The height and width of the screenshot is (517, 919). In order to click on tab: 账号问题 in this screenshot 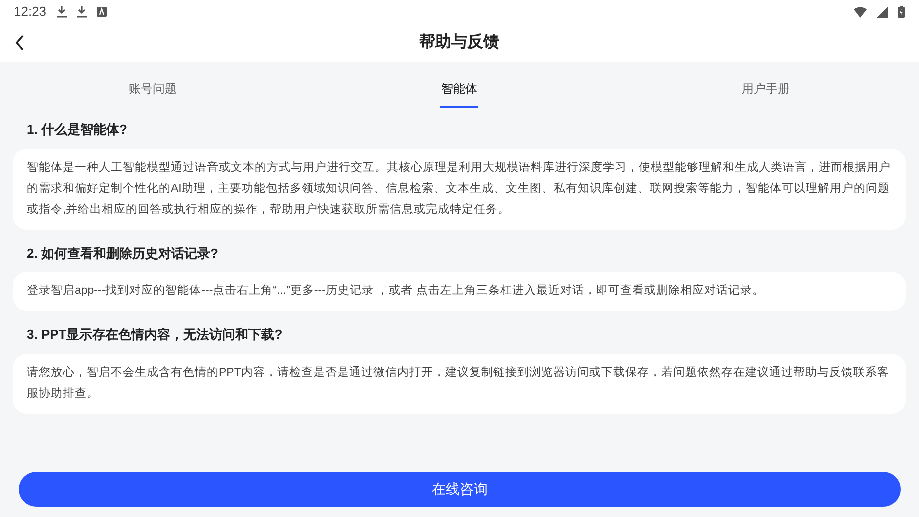, I will do `click(153, 87)`.